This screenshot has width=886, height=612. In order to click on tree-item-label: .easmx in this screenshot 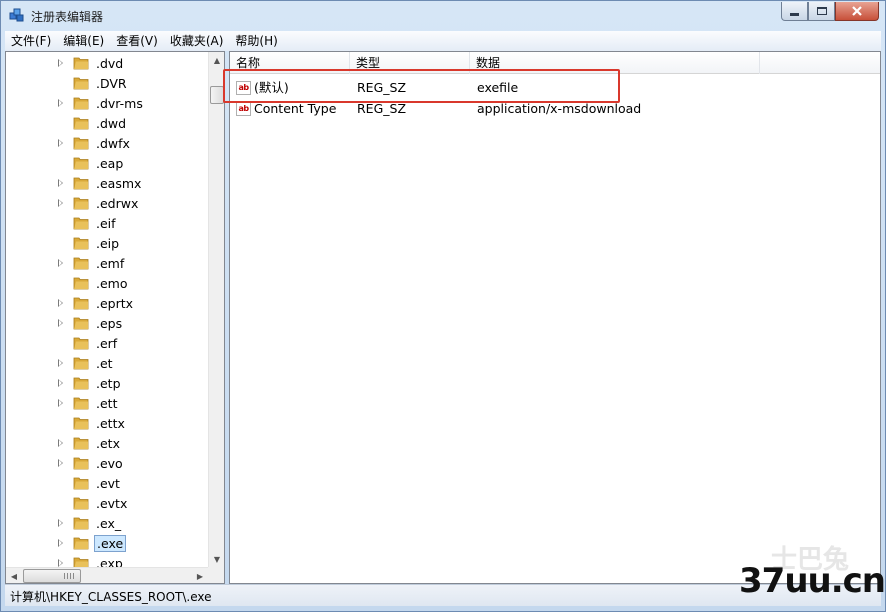, I will do `click(119, 183)`.